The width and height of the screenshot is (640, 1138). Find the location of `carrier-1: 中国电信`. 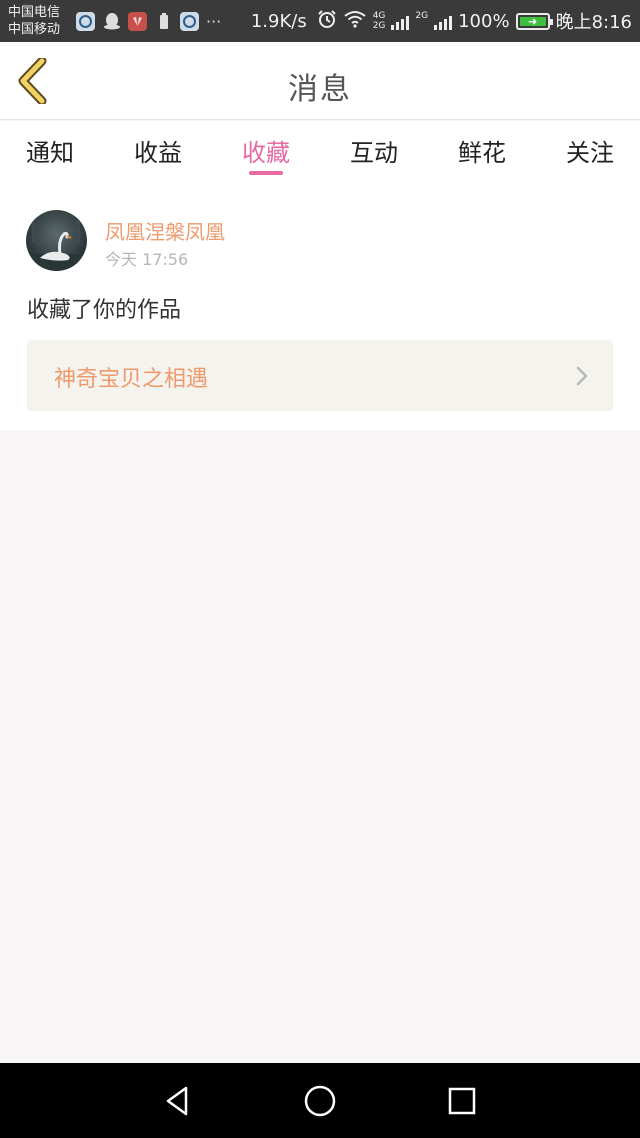

carrier-1: 中国电信 is located at coordinates (34, 12).